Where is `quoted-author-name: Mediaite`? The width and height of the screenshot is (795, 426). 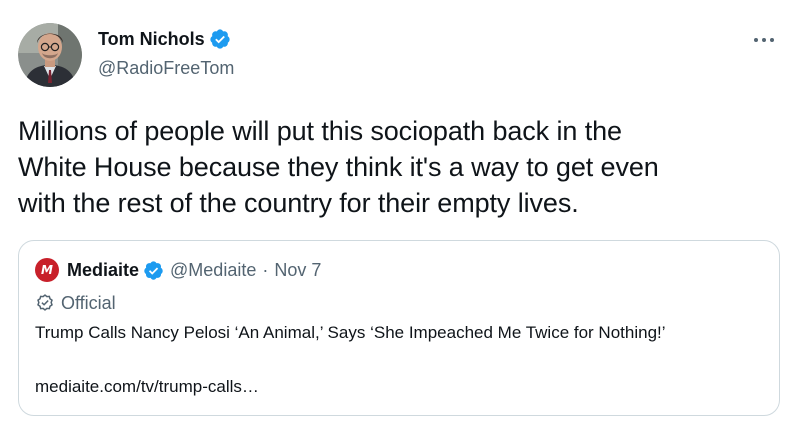 quoted-author-name: Mediaite is located at coordinates (103, 270).